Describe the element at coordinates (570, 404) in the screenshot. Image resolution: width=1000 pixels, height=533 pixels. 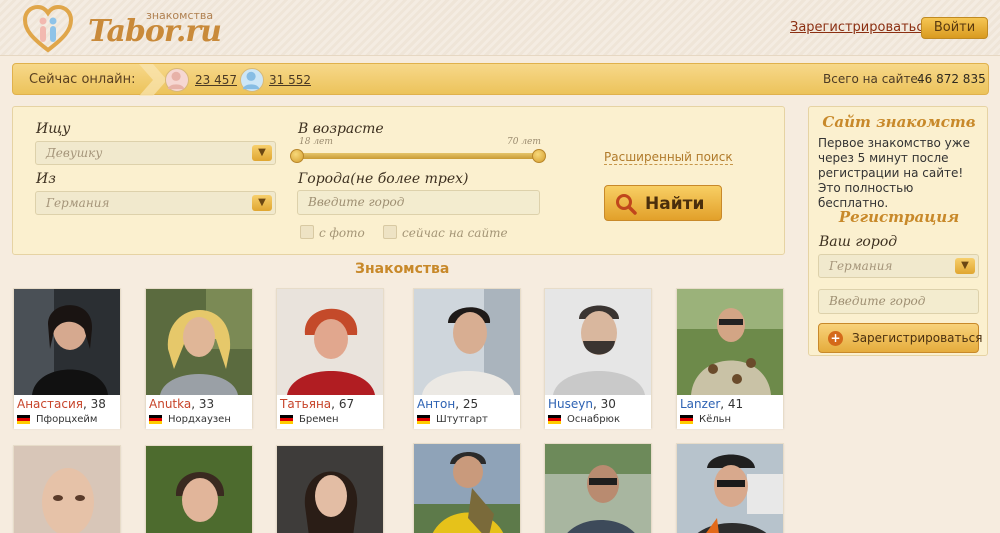
I see `profile-name: Huseyn` at that location.